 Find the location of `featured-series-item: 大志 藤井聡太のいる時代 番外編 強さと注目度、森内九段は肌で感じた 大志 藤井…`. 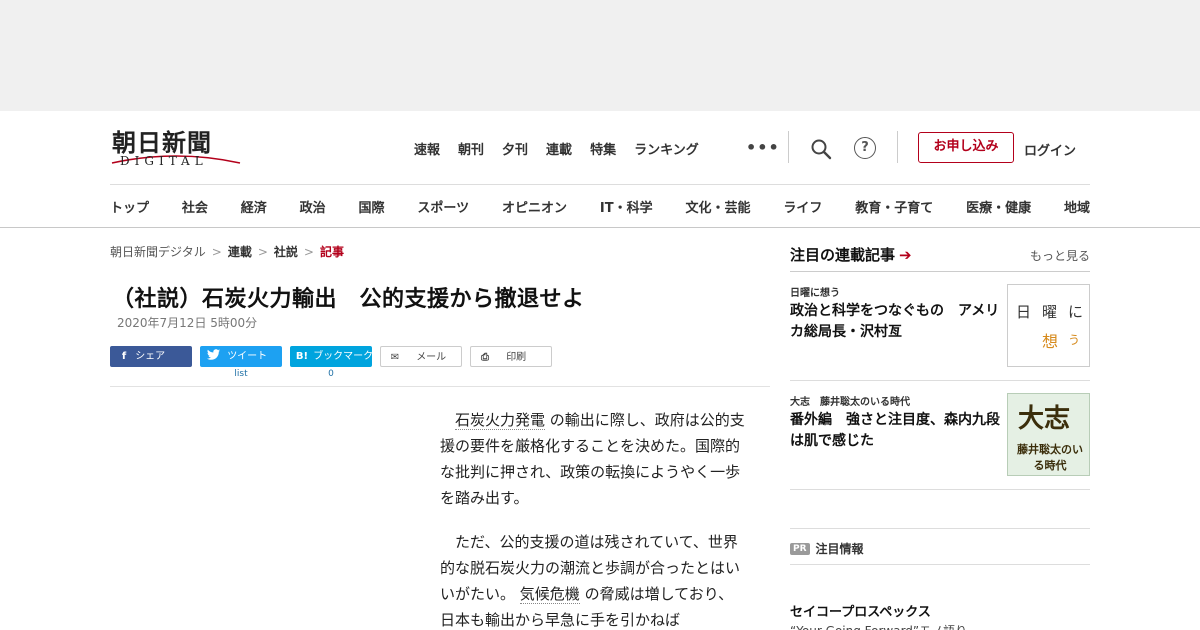

featured-series-item: 大志 藤井聡太のいる時代 番外編 強さと注目度、森内九段は肌で感じた 大志 藤井… is located at coordinates (940, 435).